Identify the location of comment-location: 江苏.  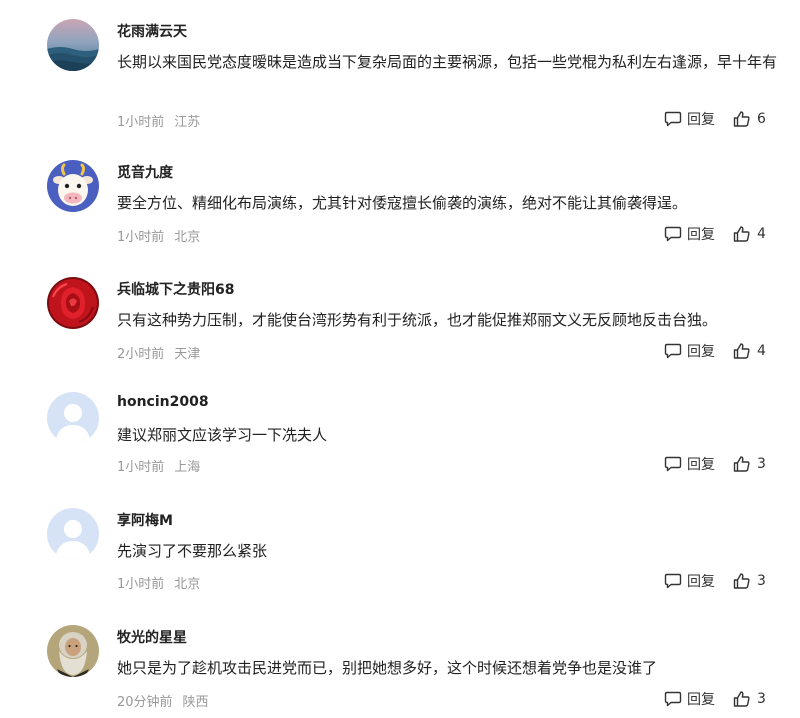
(187, 122).